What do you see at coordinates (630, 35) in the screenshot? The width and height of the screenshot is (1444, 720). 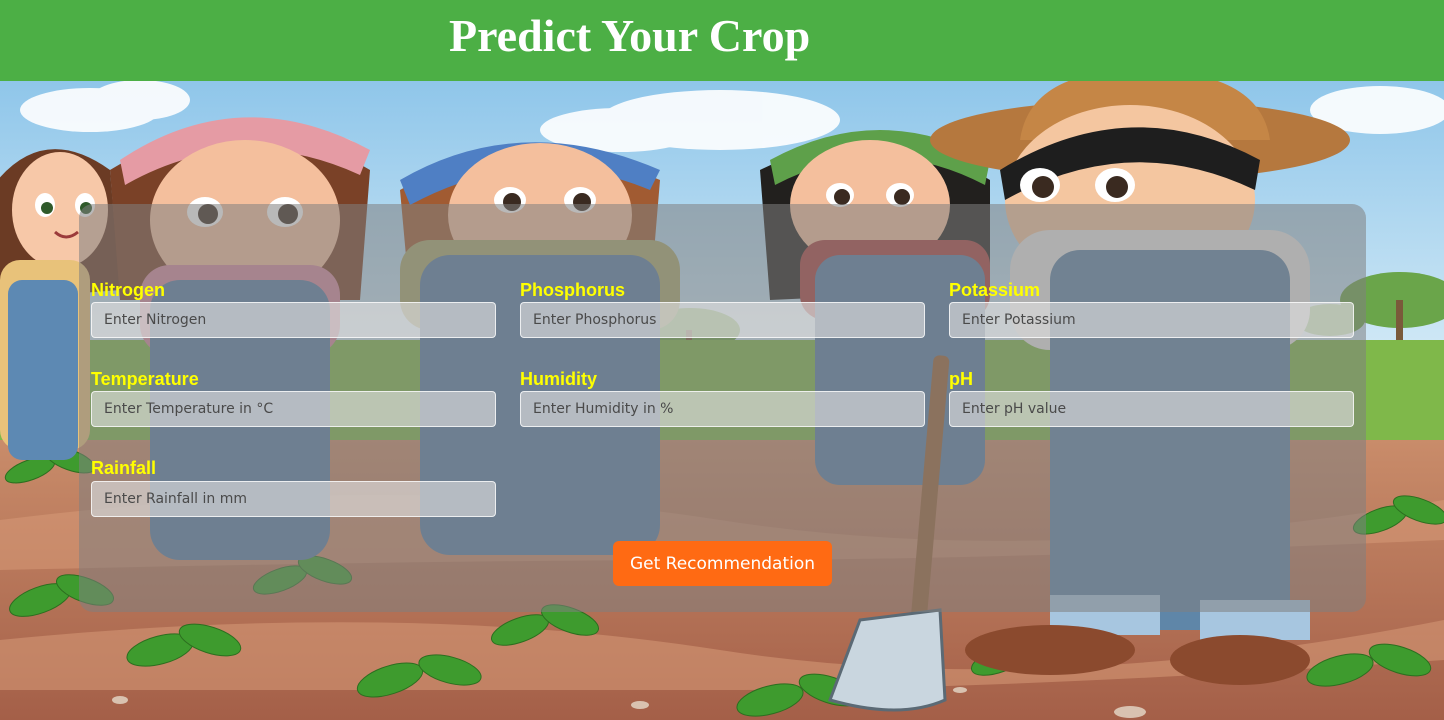 I see `page-title: Predict Your Crop` at bounding box center [630, 35].